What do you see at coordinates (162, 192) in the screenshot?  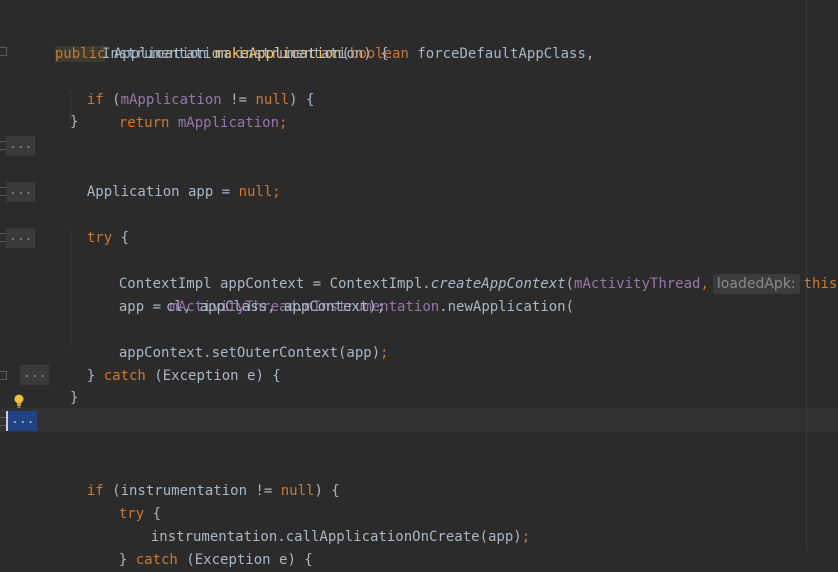 I see `code-token: Application app =` at bounding box center [162, 192].